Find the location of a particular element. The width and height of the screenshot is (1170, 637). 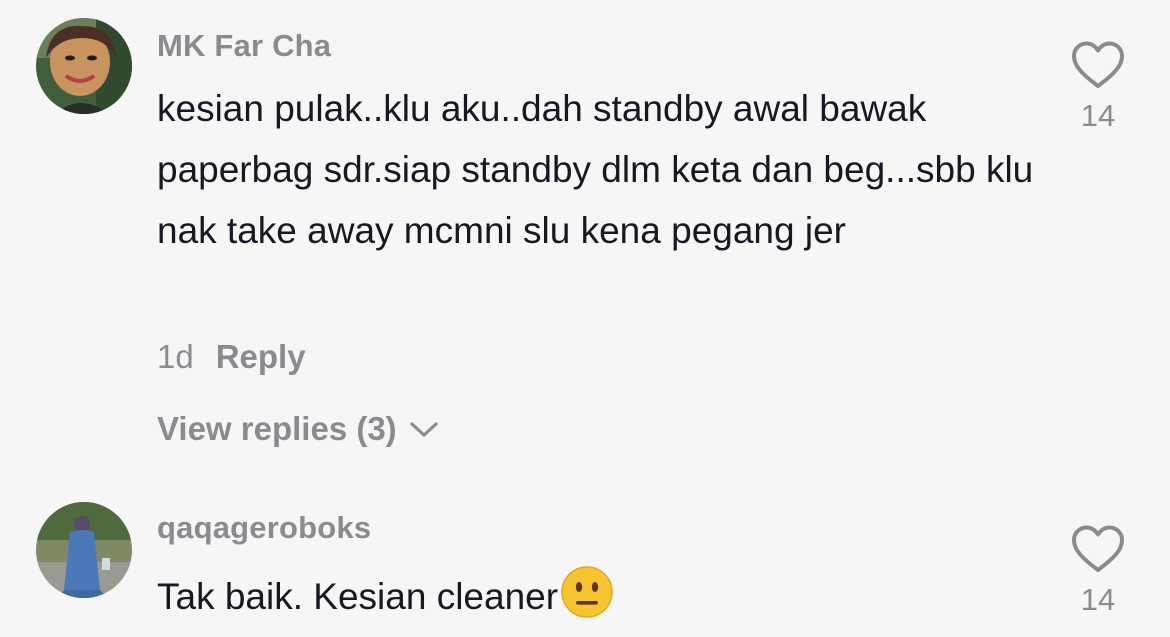

comment-username: qaqageroboks is located at coordinates (264, 528).